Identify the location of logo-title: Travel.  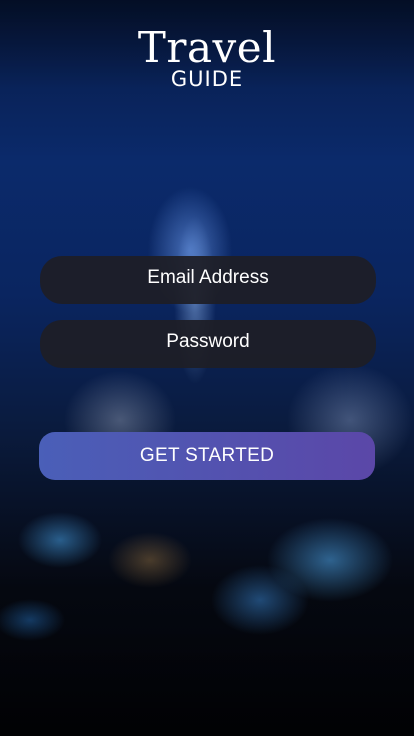
(207, 47).